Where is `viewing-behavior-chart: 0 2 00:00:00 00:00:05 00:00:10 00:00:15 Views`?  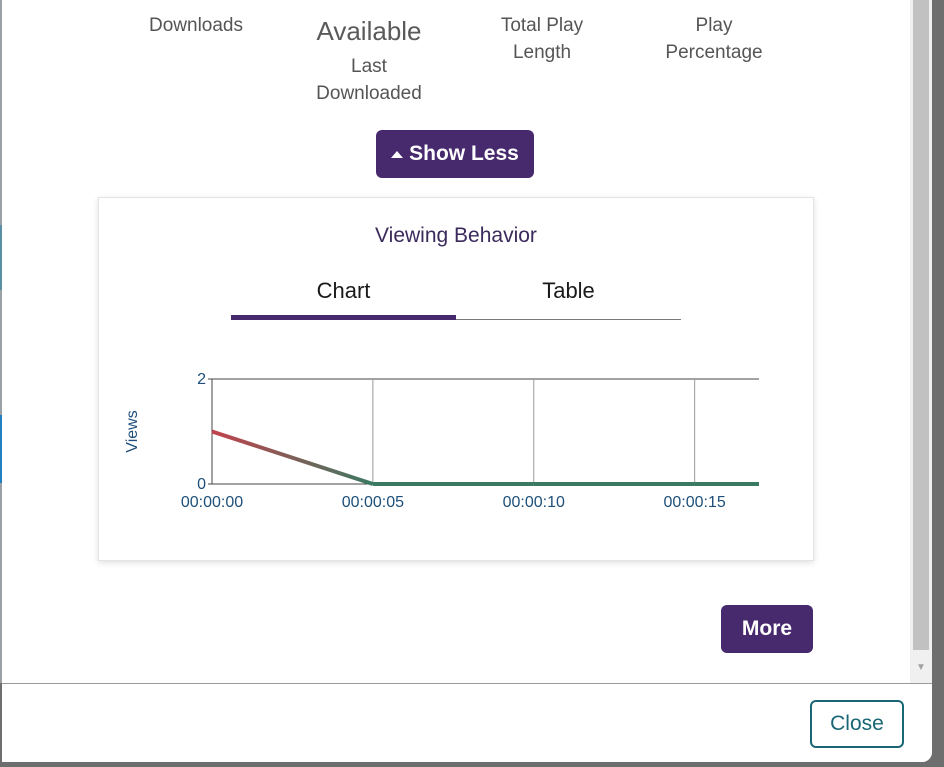 viewing-behavior-chart: 0 2 00:00:00 00:00:05 00:00:10 00:00:15 Views is located at coordinates (441, 441).